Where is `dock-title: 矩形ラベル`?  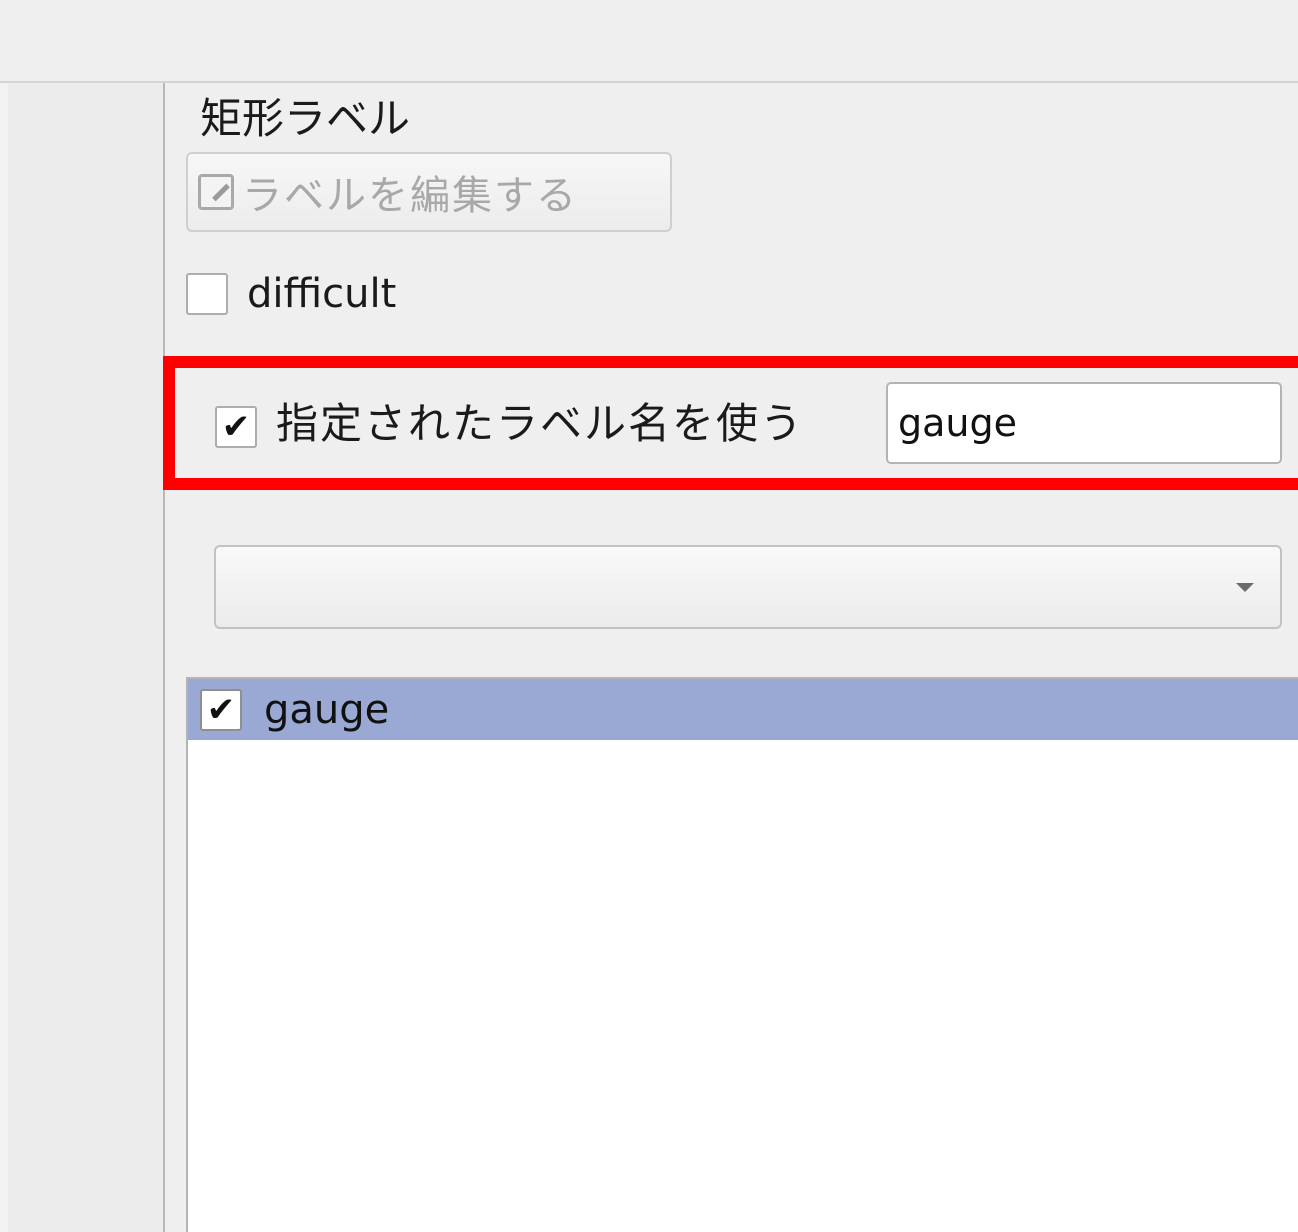 dock-title: 矩形ラベル is located at coordinates (305, 118).